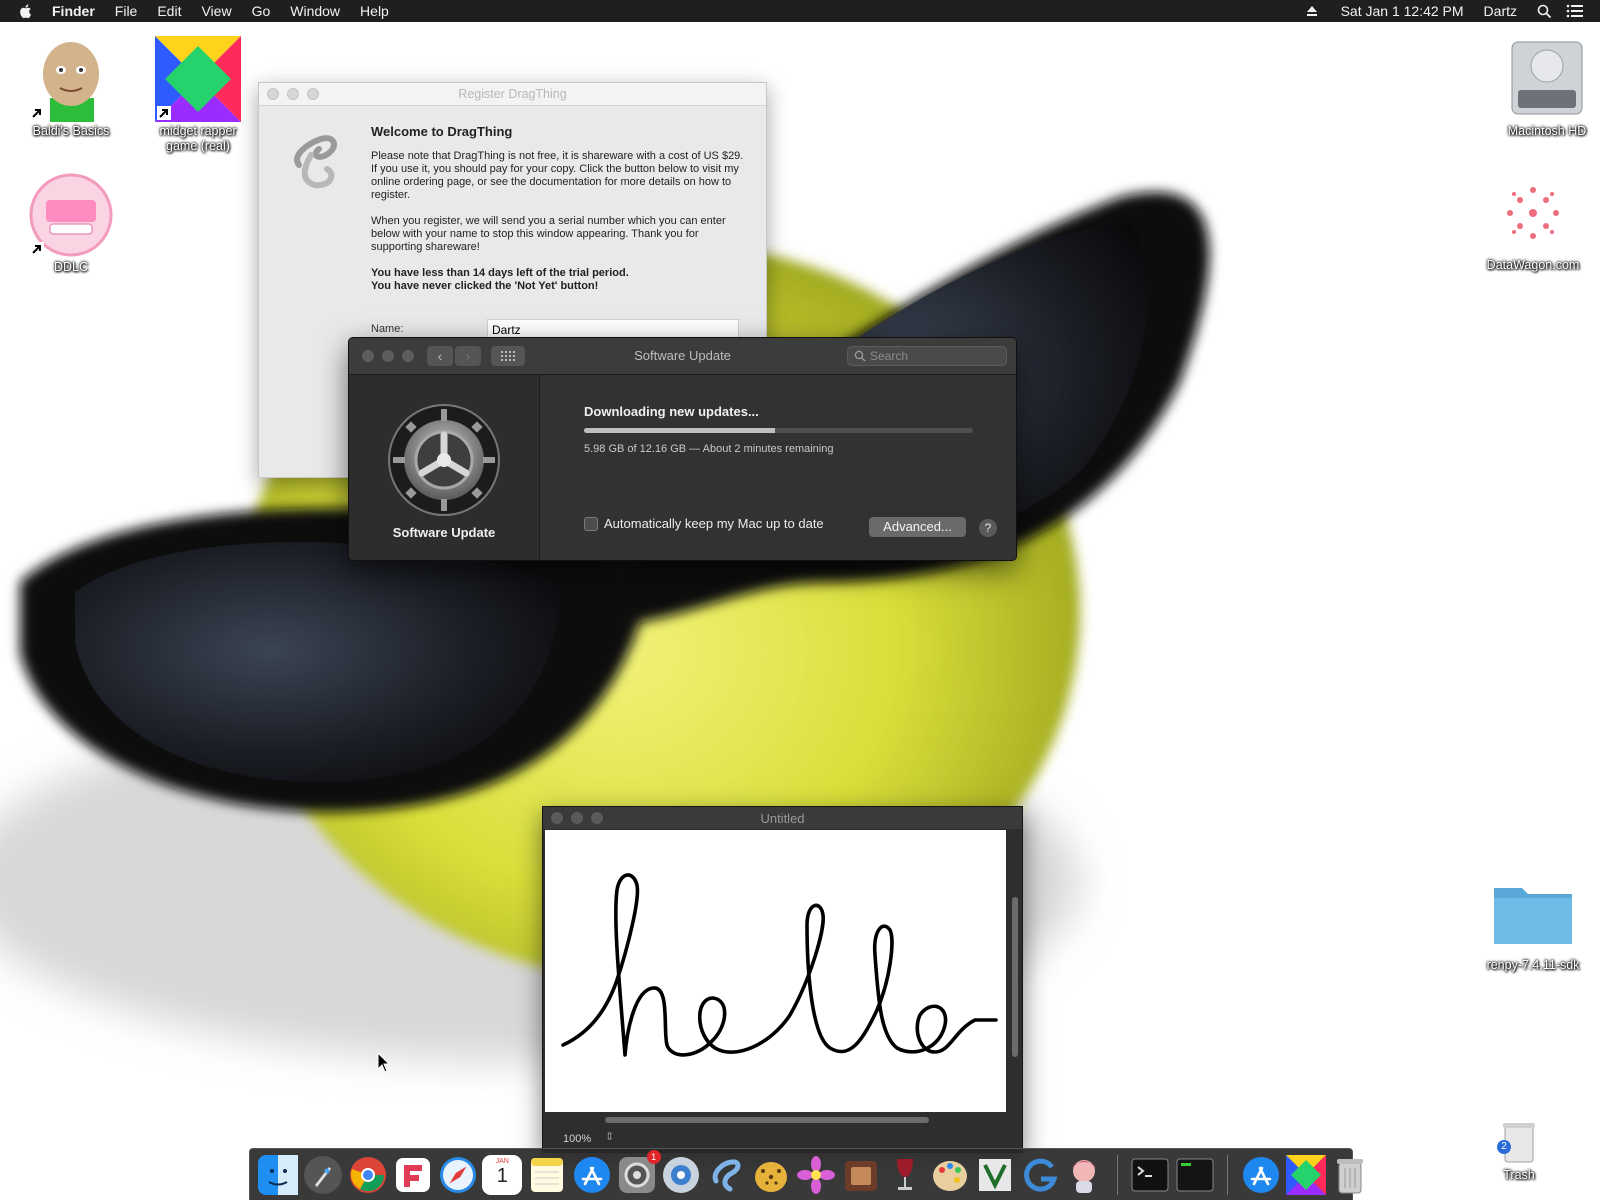  I want to click on g-logo-icon, so click(1040, 1175).